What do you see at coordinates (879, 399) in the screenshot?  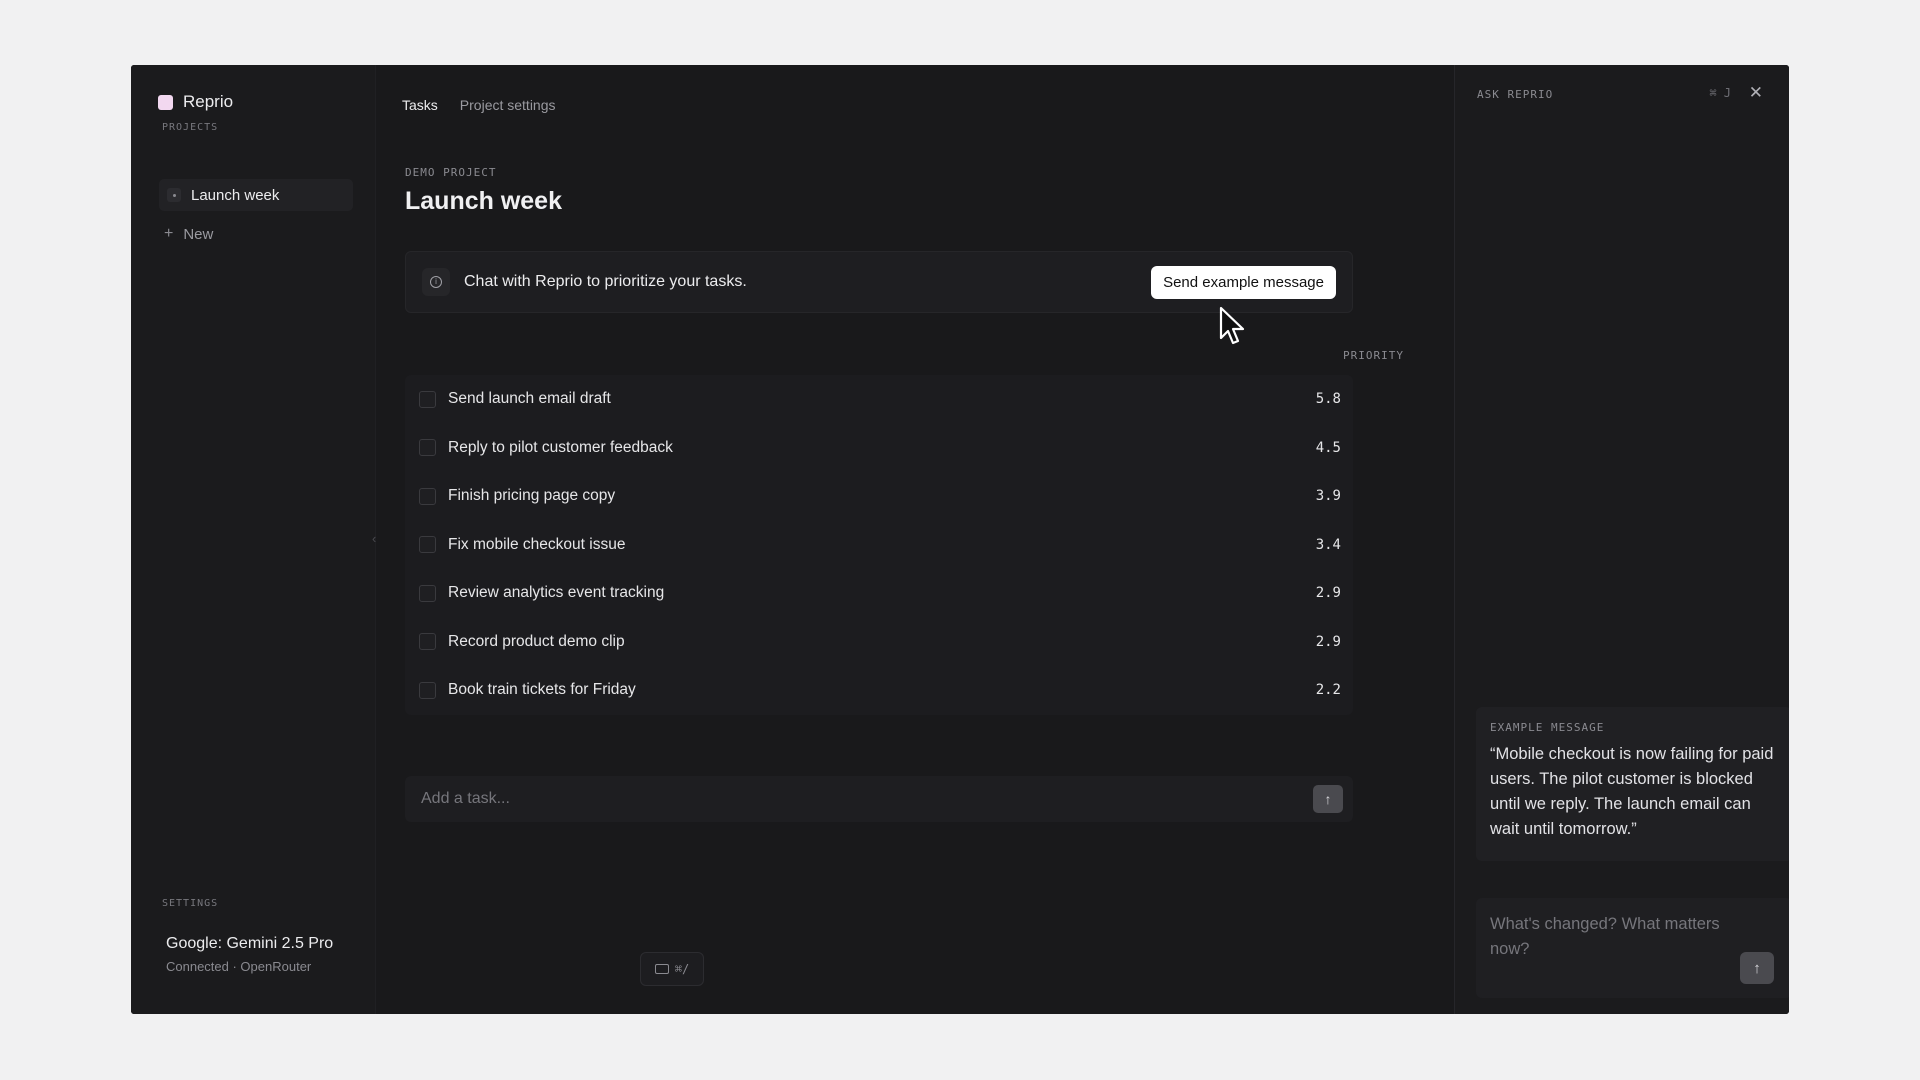 I see `task-row: Send launch email draft 5.8` at bounding box center [879, 399].